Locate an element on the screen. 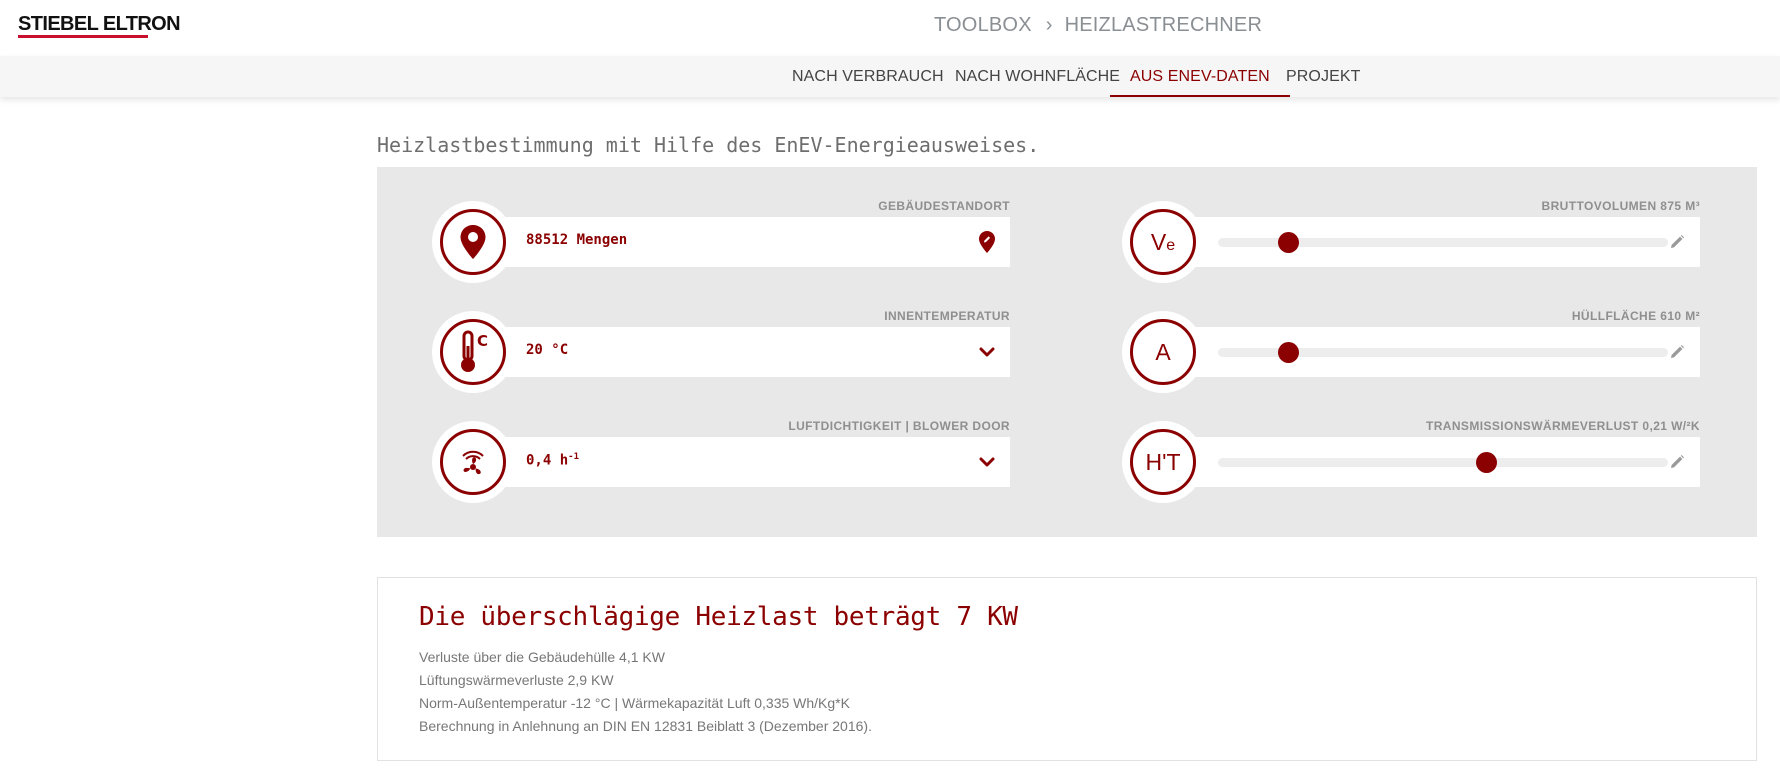 This screenshot has width=1780, height=782. breadcrumb-toolbox-link: TOOLBOX is located at coordinates (983, 25).